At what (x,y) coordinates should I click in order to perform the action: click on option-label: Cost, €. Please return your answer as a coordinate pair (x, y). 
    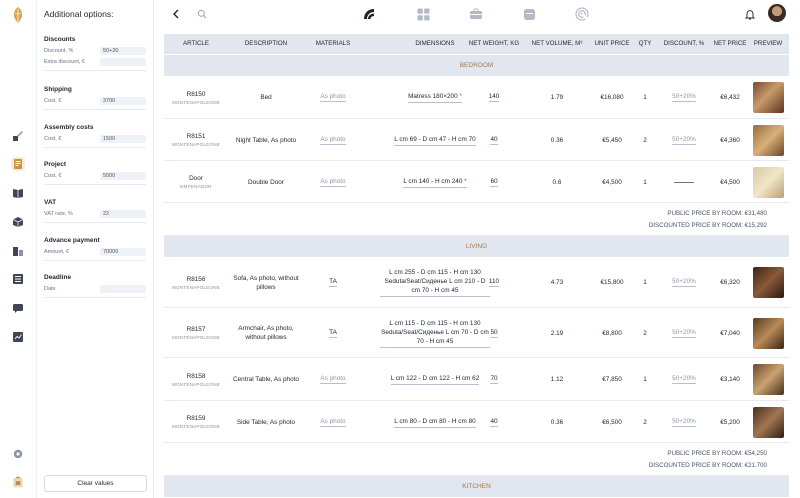
    Looking at the image, I should click on (53, 175).